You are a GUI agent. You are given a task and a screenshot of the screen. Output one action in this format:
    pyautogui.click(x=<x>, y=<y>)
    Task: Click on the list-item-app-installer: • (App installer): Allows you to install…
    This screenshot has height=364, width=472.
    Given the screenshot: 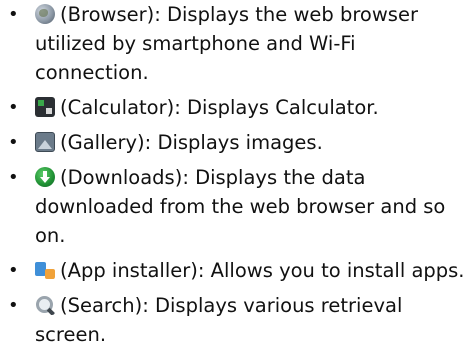 What is the action you would take?
    pyautogui.click(x=236, y=270)
    